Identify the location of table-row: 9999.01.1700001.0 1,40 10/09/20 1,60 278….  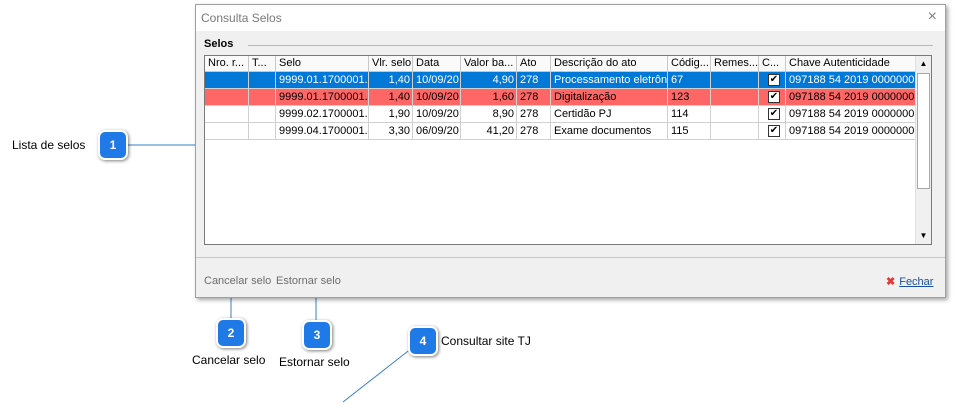
(560, 97).